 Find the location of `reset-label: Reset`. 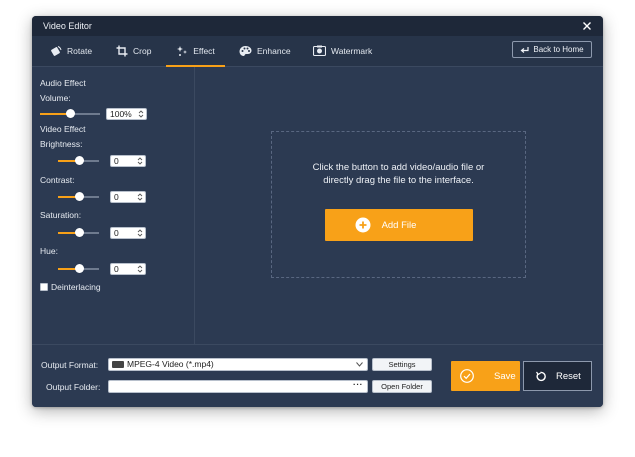

reset-label: Reset is located at coordinates (568, 376).